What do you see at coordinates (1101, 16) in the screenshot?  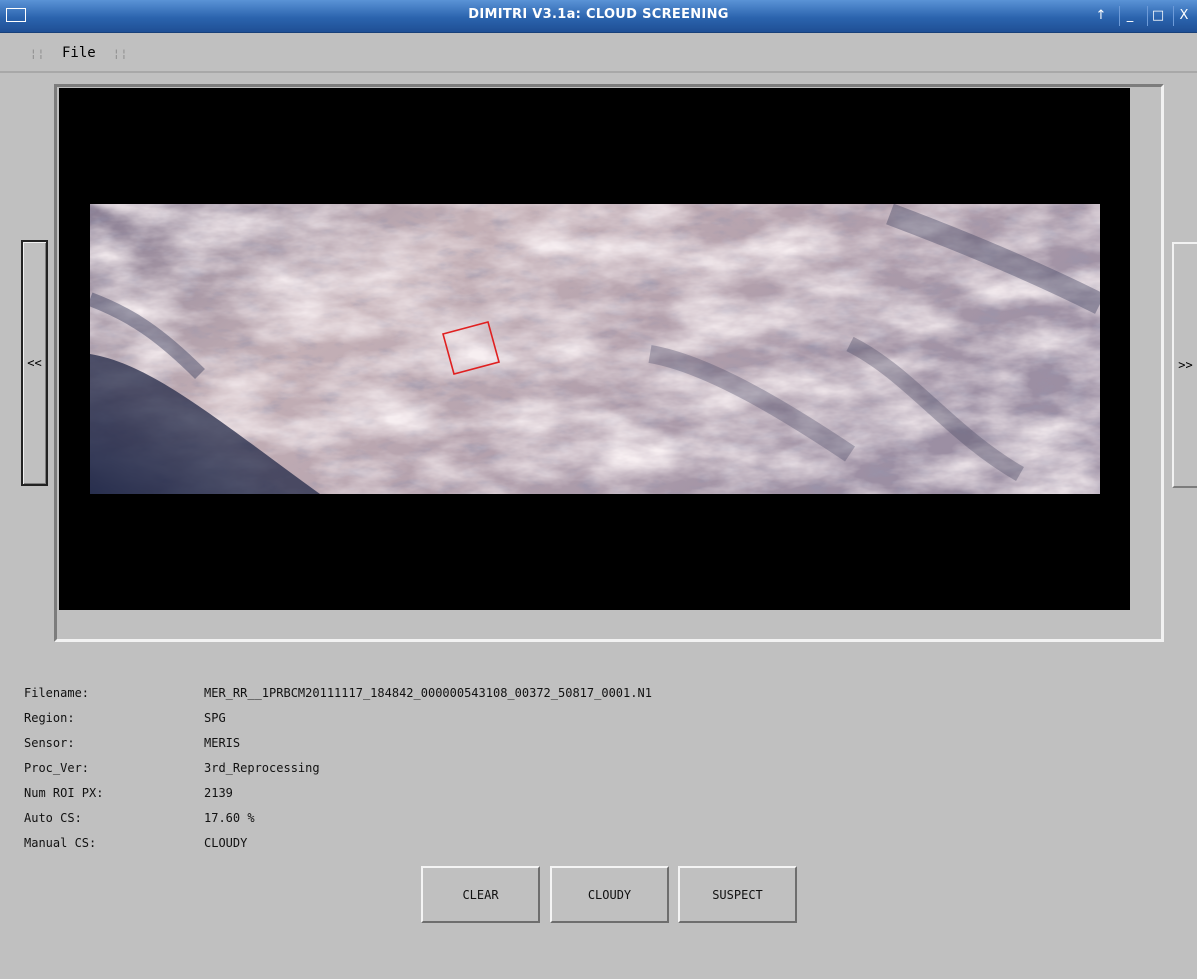 I see `raise-window-icon: ↑` at bounding box center [1101, 16].